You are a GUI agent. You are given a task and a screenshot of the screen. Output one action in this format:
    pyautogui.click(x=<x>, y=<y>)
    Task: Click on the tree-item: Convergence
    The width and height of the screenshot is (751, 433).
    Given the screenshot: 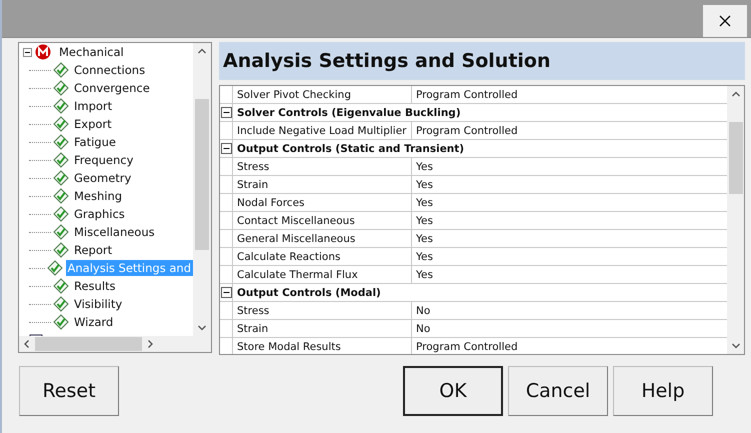 What is the action you would take?
    pyautogui.click(x=112, y=88)
    